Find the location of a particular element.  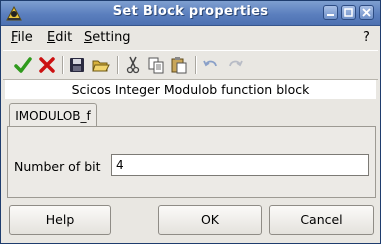

menu-bar: File Edit Setting ? is located at coordinates (190, 37).